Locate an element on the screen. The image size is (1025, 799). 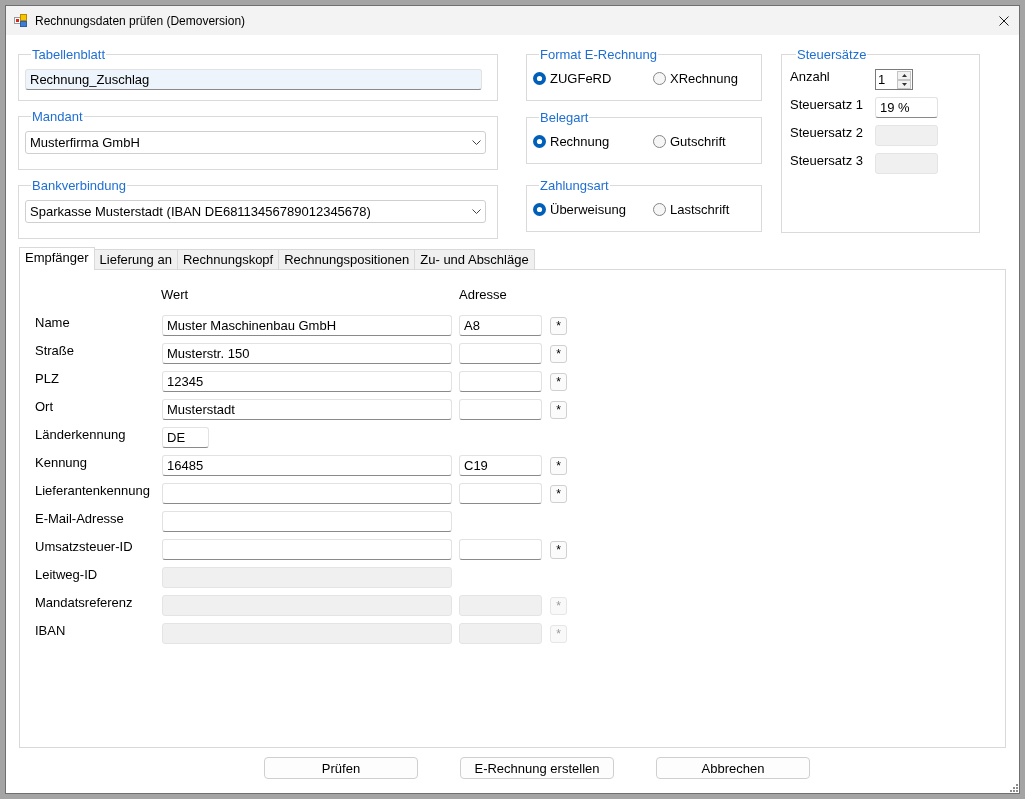
spin-up-button is located at coordinates (904, 75).